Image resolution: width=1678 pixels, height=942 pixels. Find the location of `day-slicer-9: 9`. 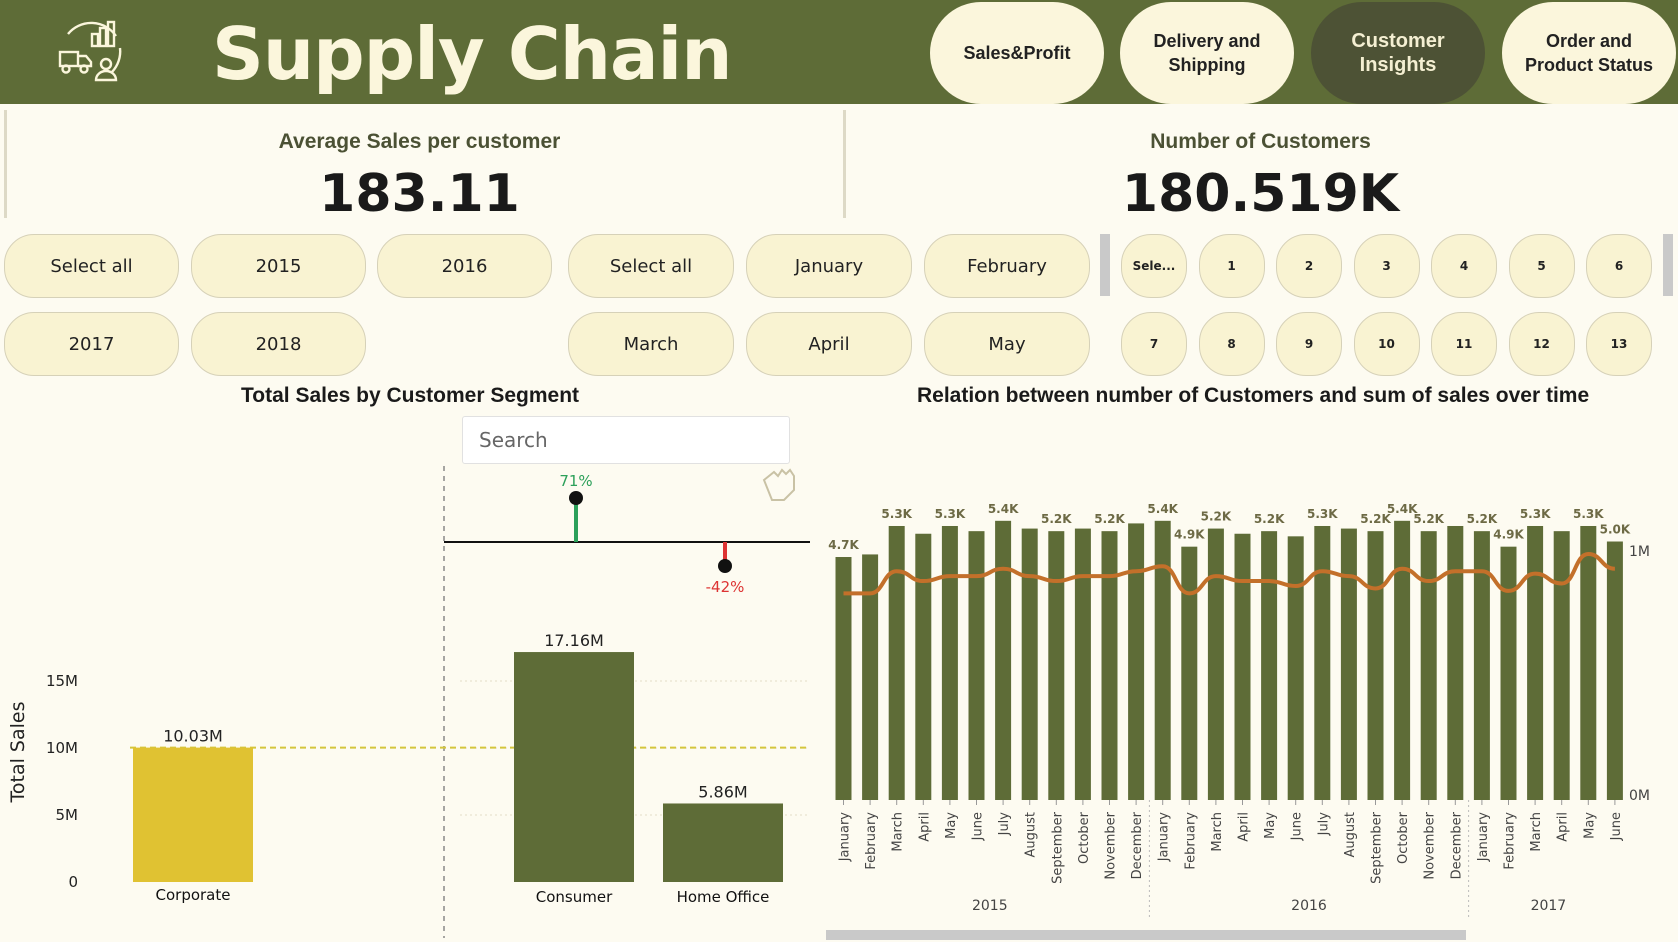

day-slicer-9: 9 is located at coordinates (1309, 344).